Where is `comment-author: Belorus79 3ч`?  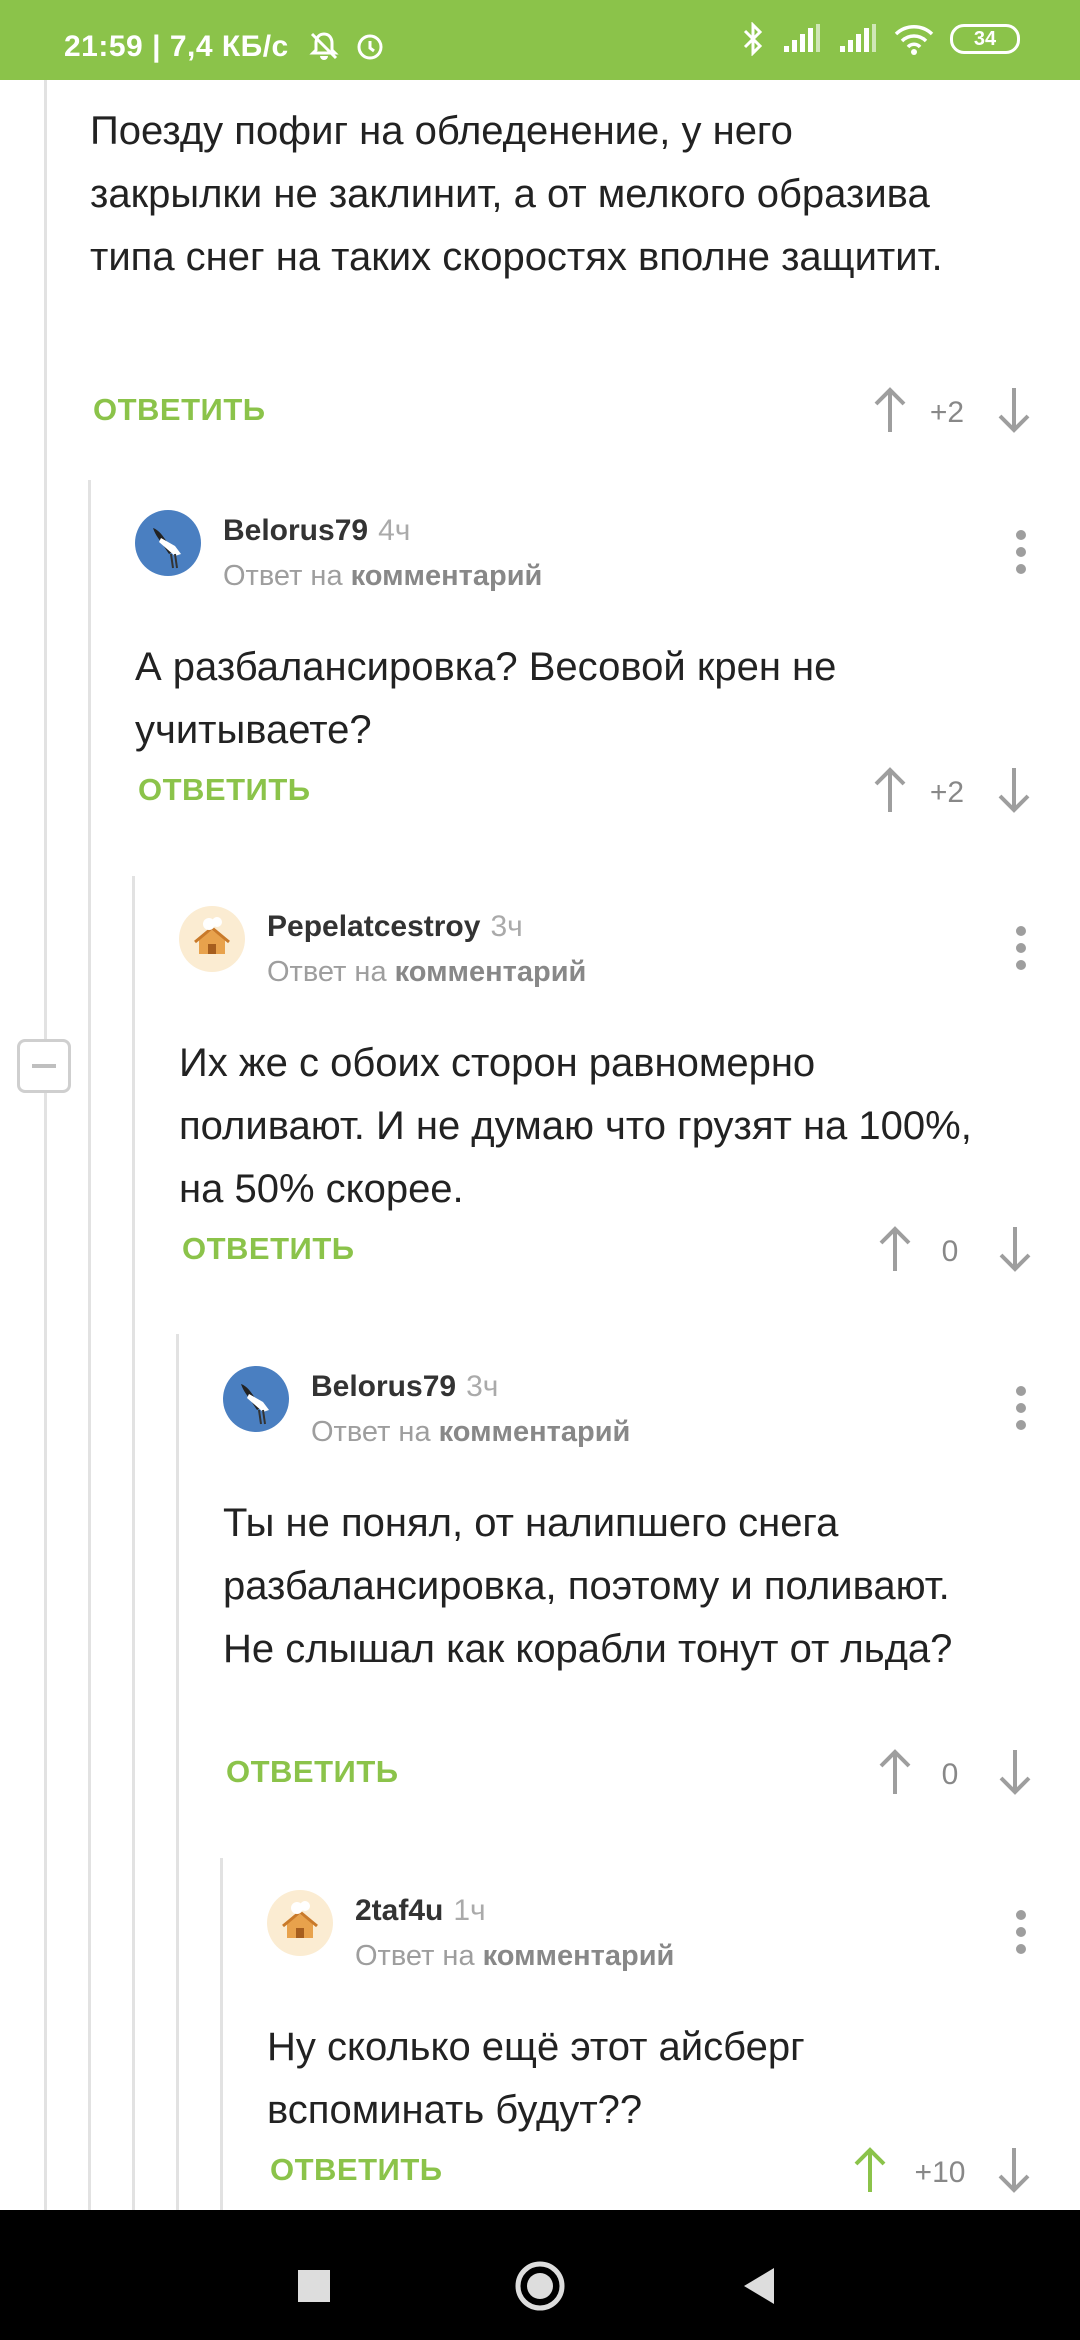
comment-author: Belorus79 3ч is located at coordinates (404, 1387).